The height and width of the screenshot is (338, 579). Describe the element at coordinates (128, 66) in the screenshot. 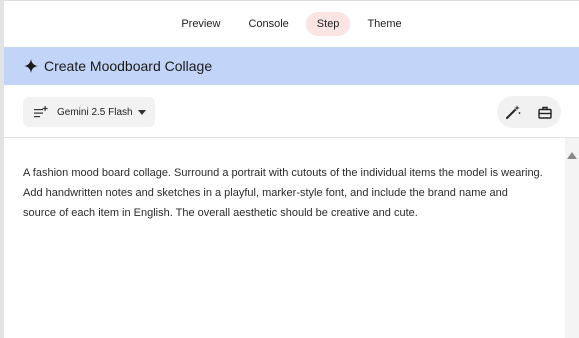

I see `page-title: Create Moodboard Collage` at that location.